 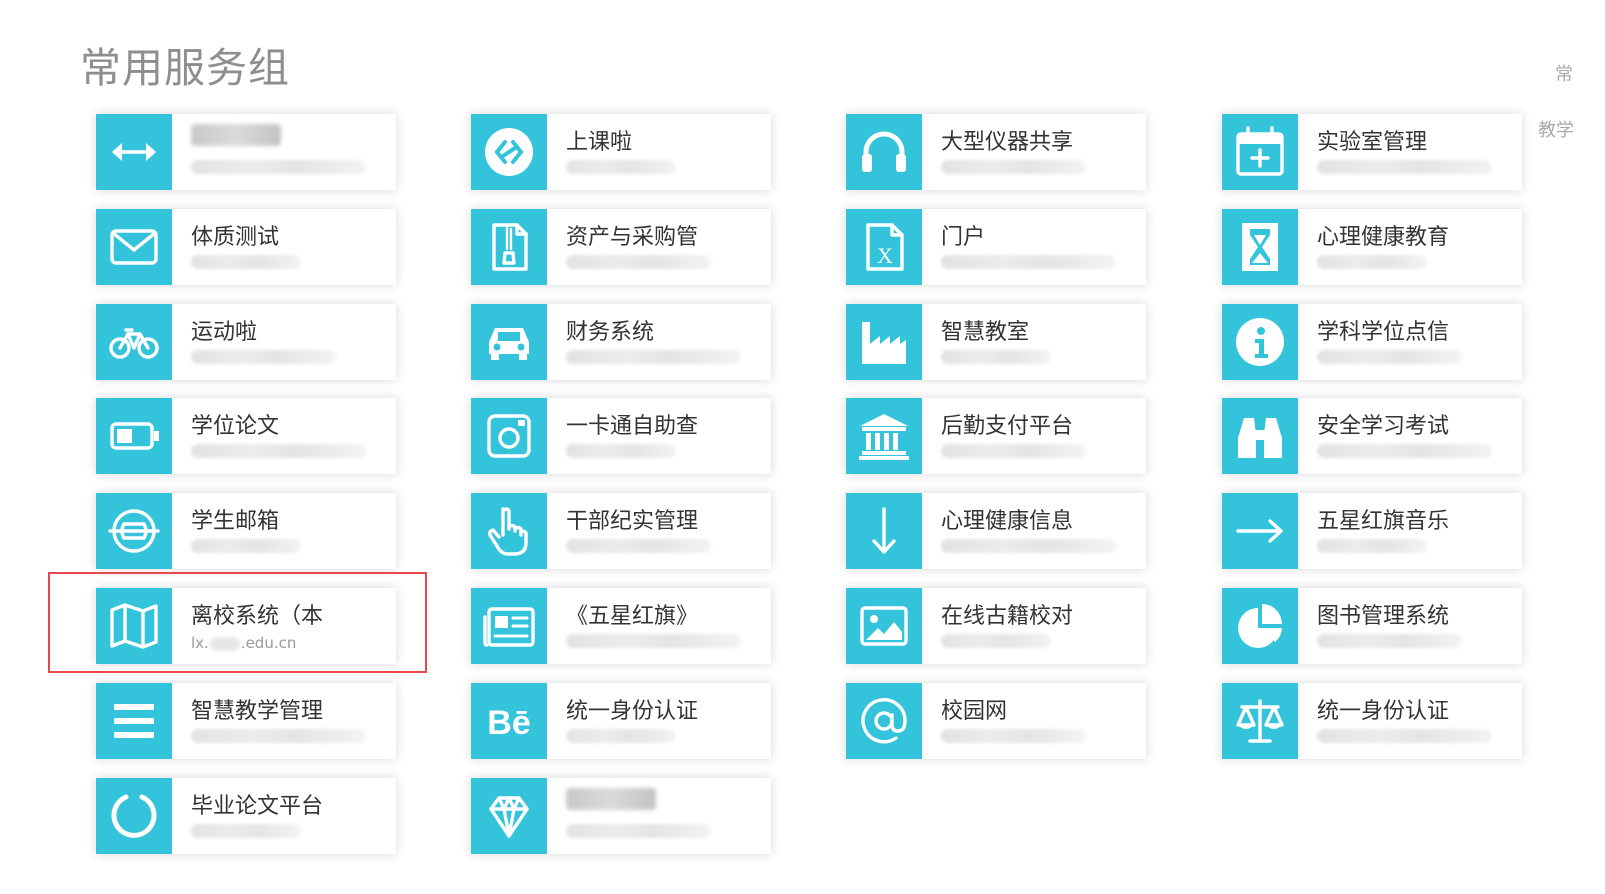 I want to click on service-tile: 学生邮箱, so click(x=246, y=531).